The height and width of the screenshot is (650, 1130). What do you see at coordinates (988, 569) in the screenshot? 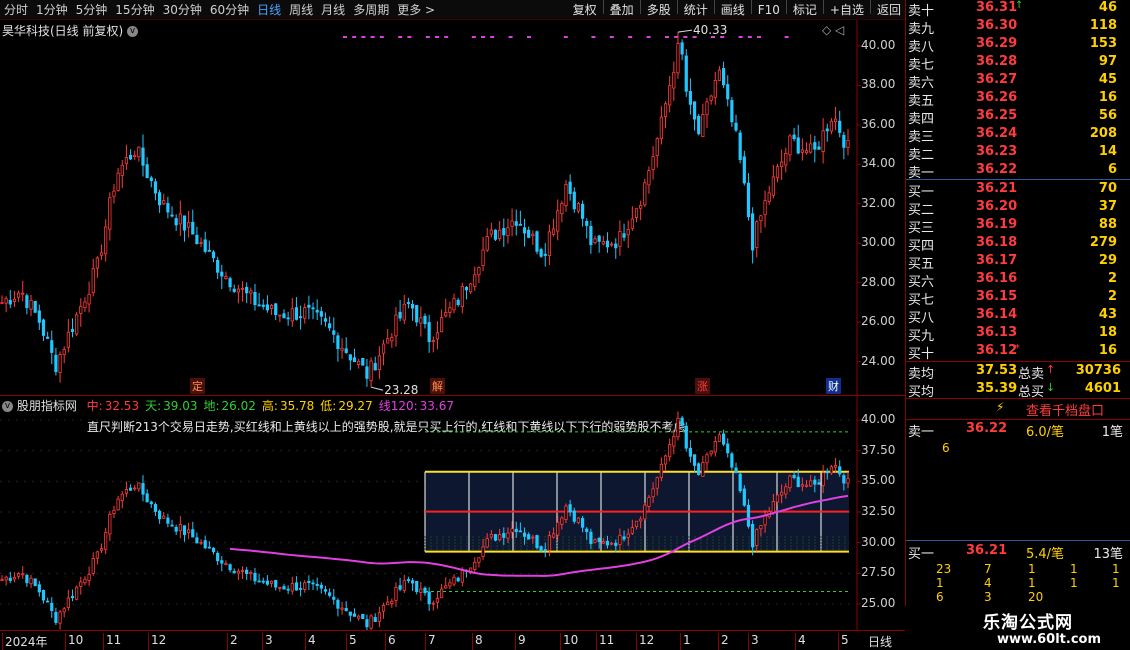
I see `depth-quantity: 7` at bounding box center [988, 569].